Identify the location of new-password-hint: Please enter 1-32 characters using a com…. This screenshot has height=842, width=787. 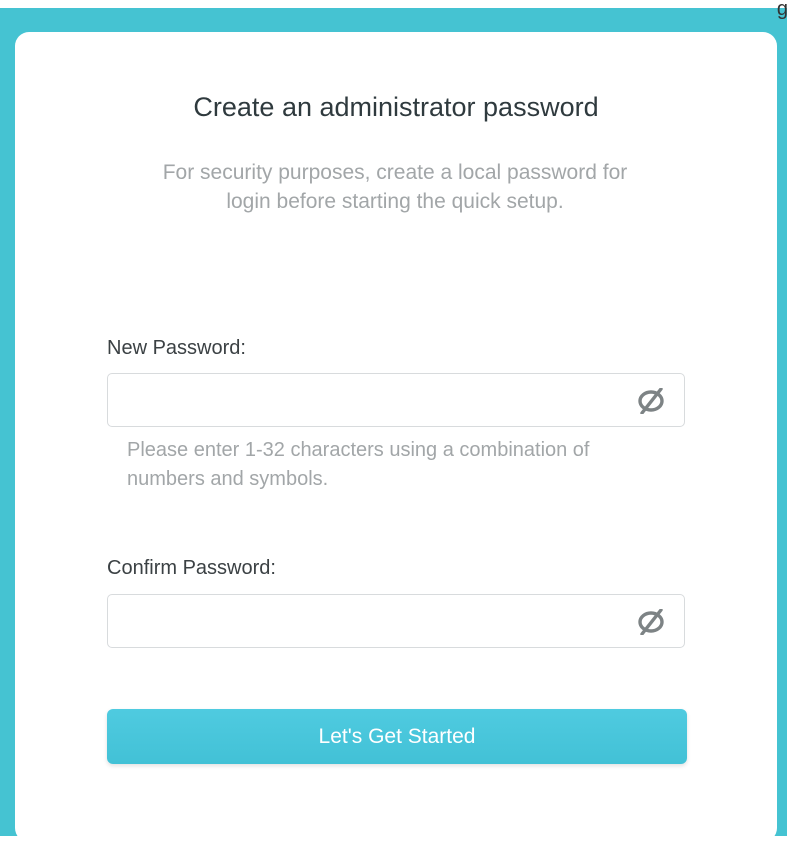
(358, 464).